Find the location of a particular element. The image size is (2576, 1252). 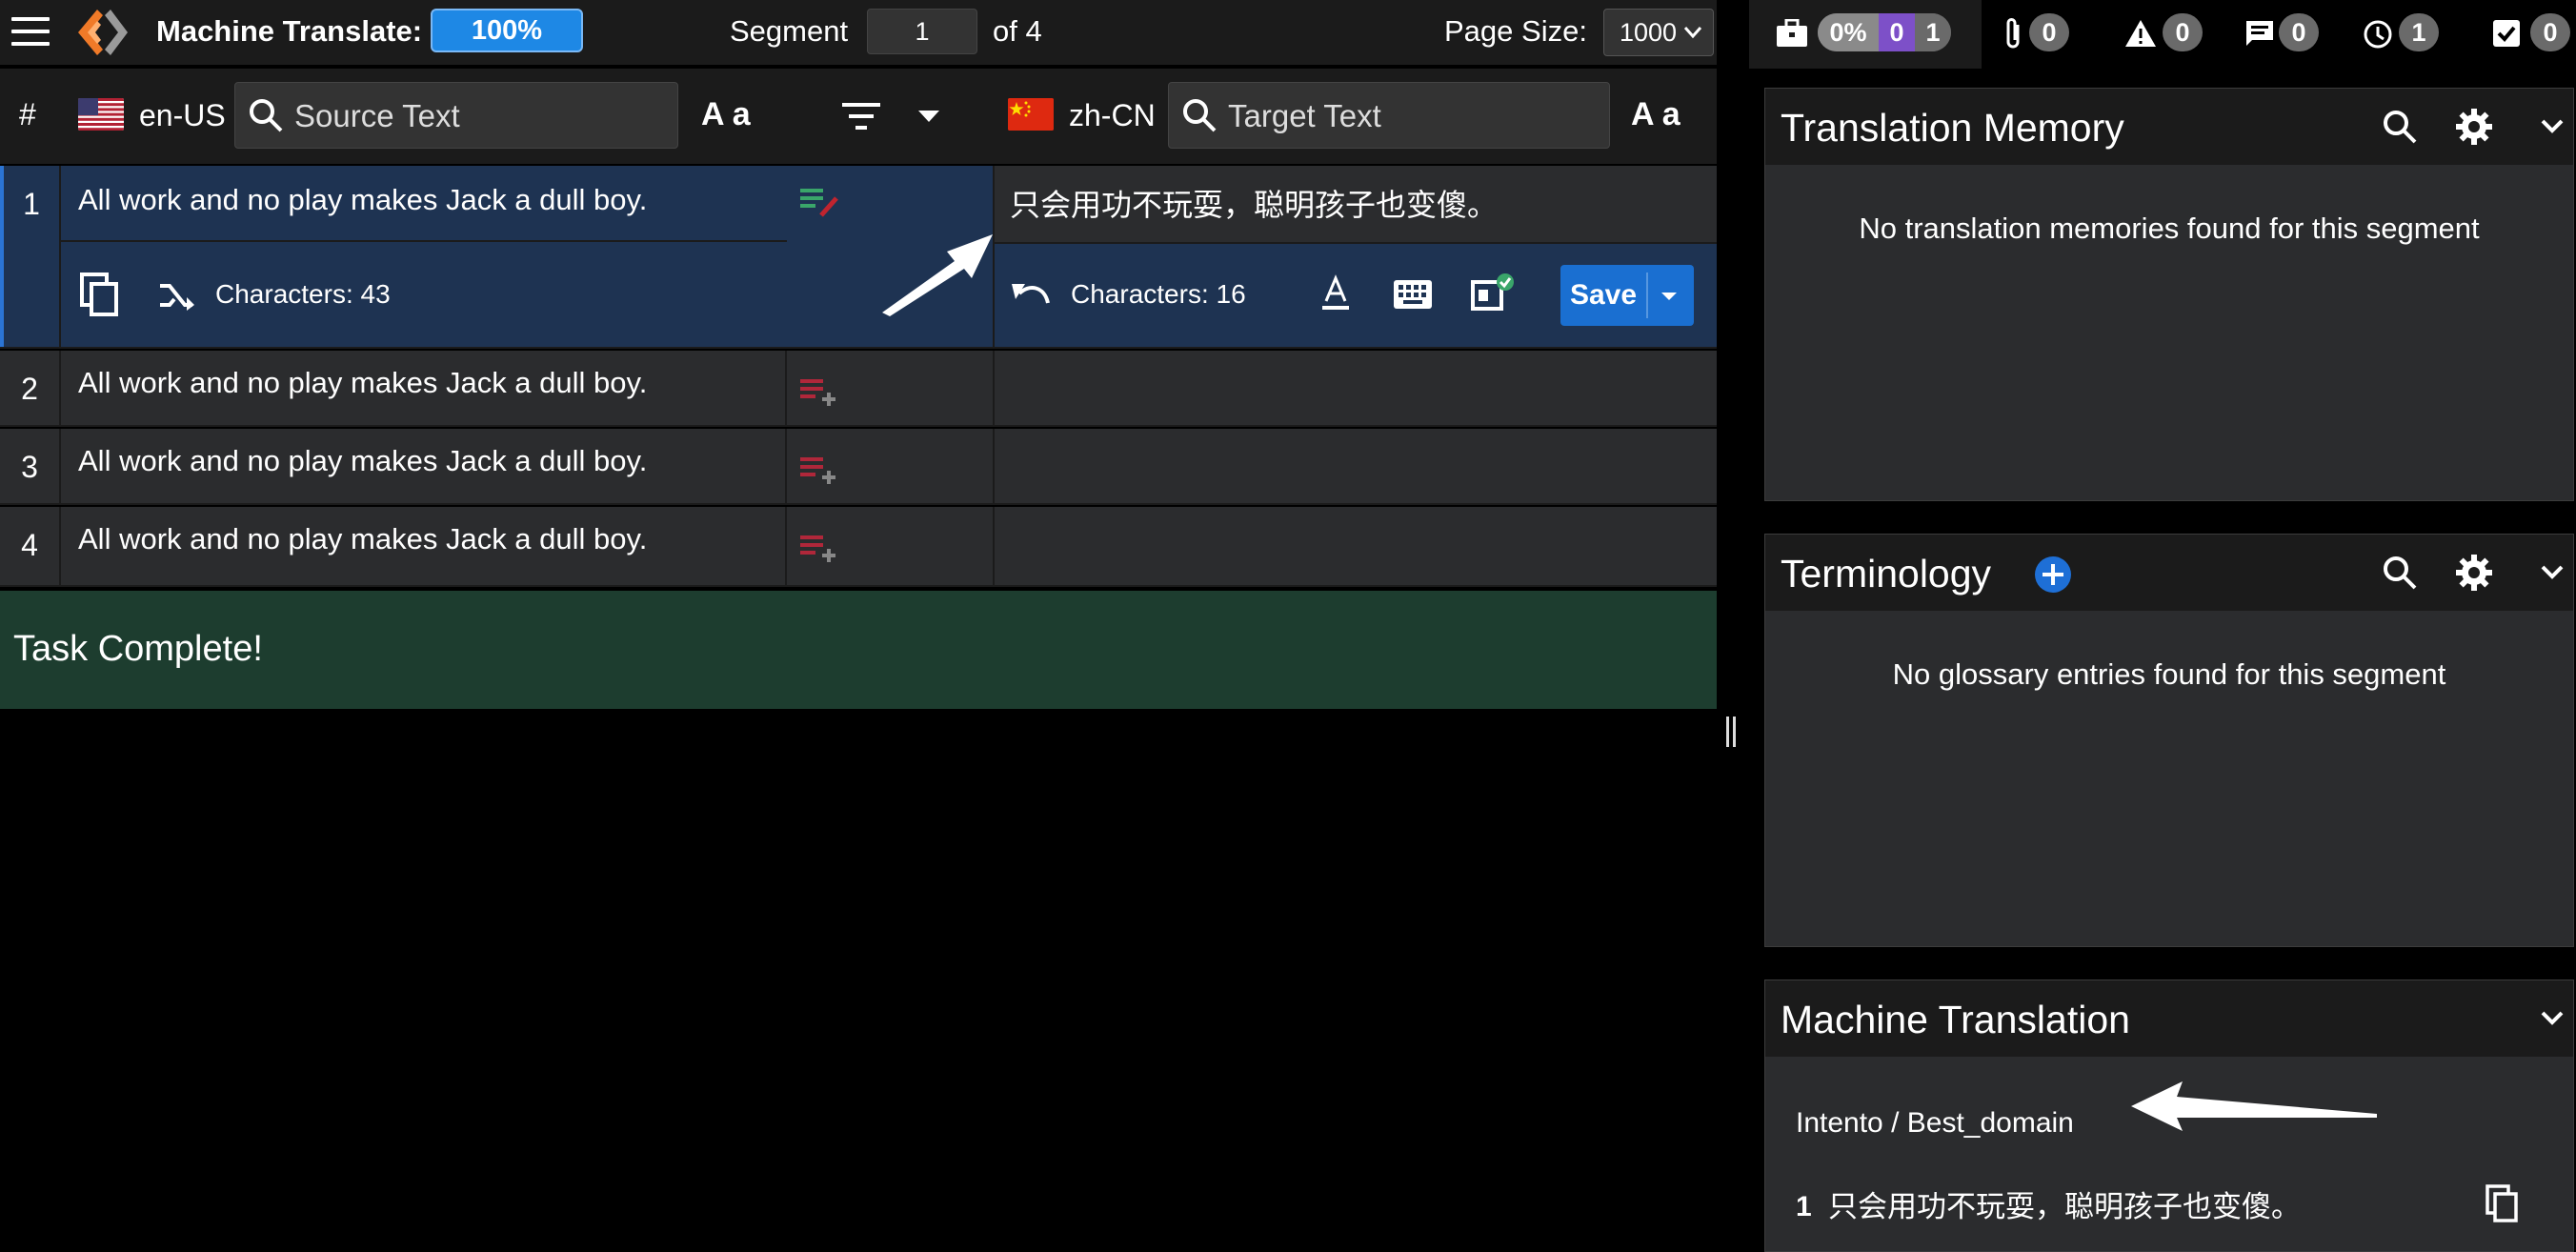

filter-icon is located at coordinates (861, 116).